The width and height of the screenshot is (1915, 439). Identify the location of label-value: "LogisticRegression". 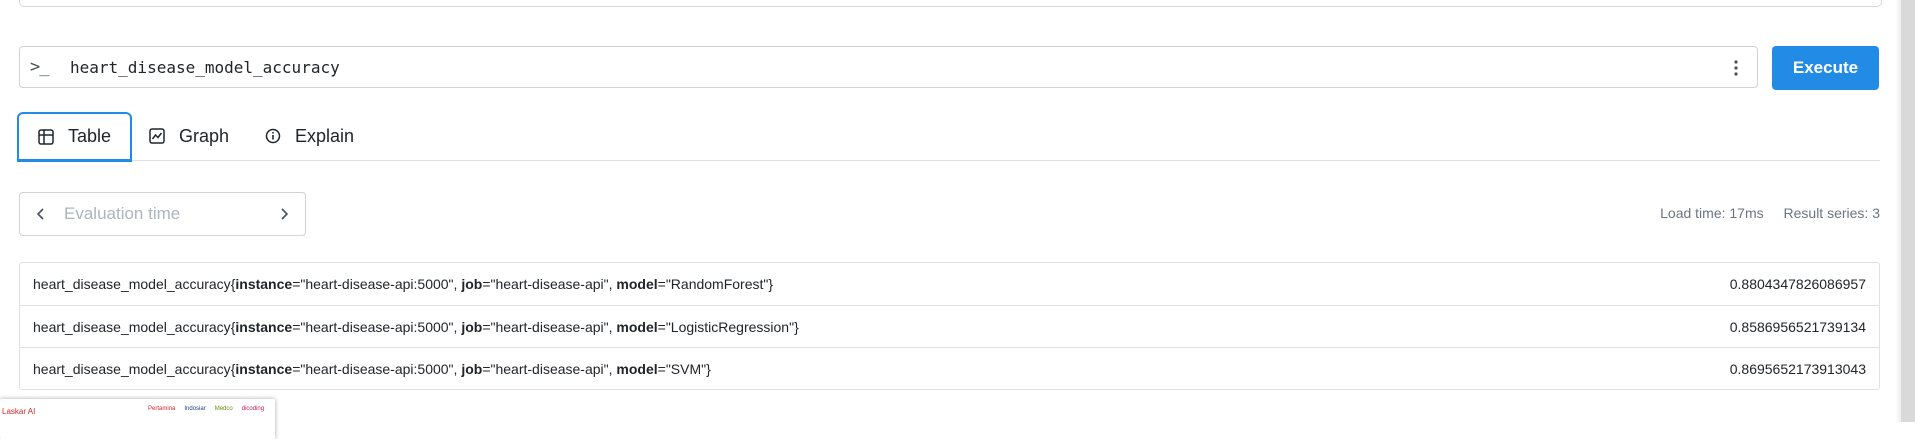
(730, 326).